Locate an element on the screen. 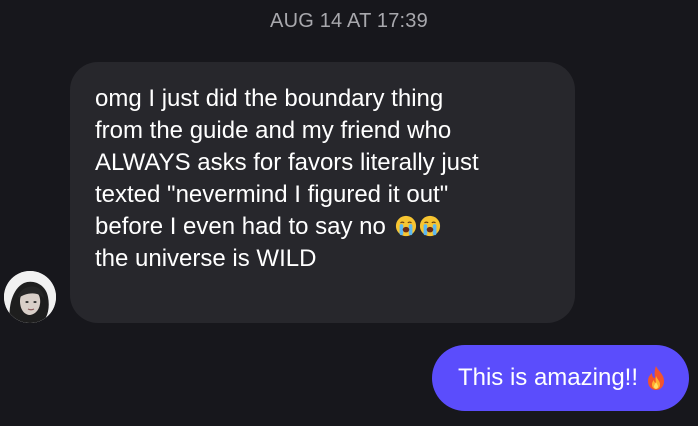 The width and height of the screenshot is (698, 426). message-line: texted "nevermind I figured it out" is located at coordinates (272, 194).